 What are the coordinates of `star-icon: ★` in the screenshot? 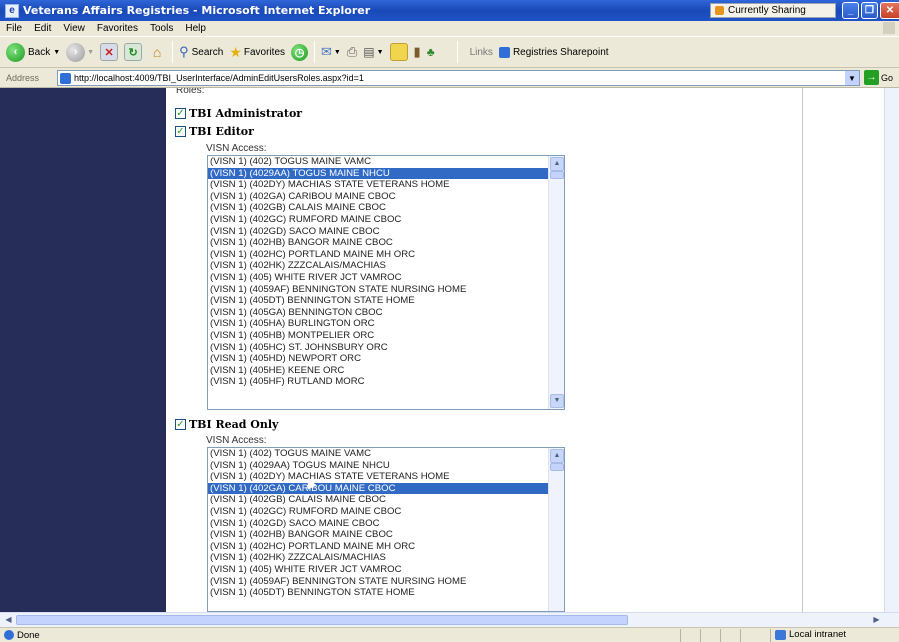 It's located at (235, 51).